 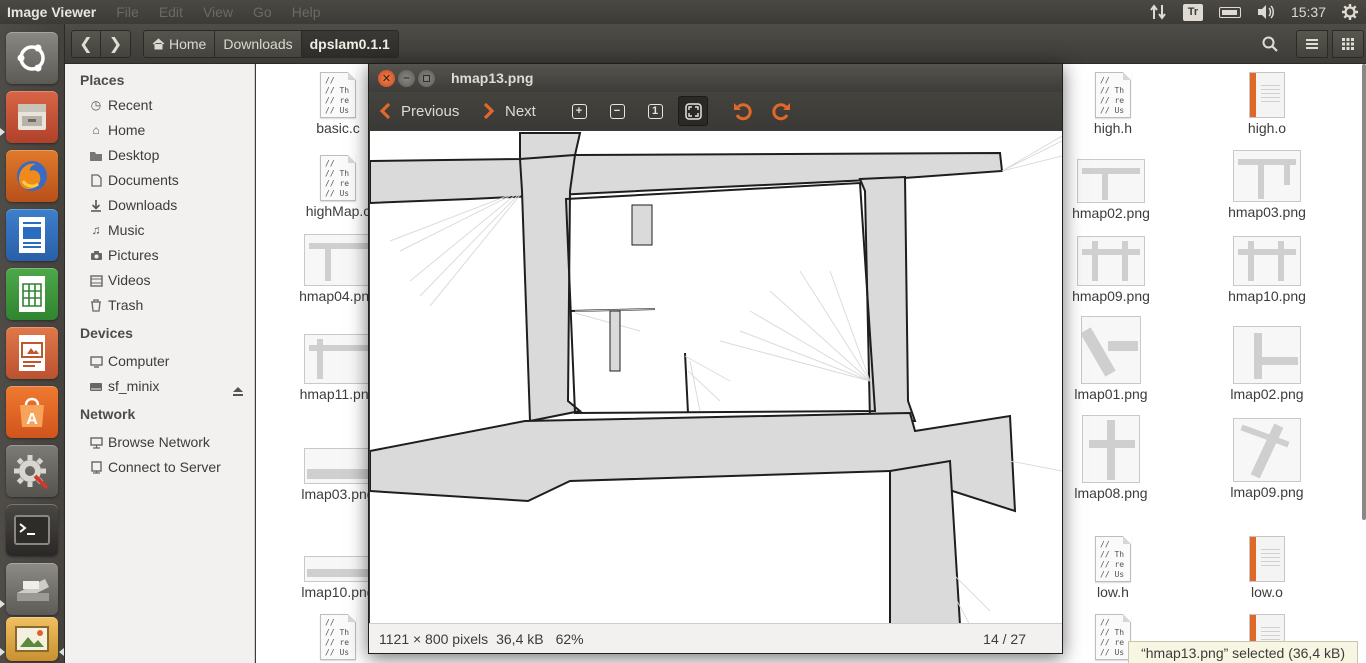 What do you see at coordinates (96, 105) in the screenshot?
I see `clock-icon: ◷` at bounding box center [96, 105].